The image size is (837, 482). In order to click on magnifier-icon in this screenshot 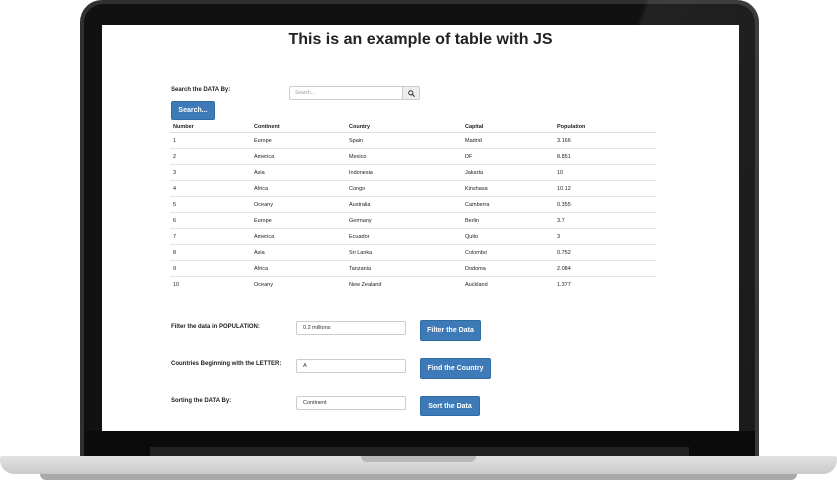, I will do `click(411, 93)`.